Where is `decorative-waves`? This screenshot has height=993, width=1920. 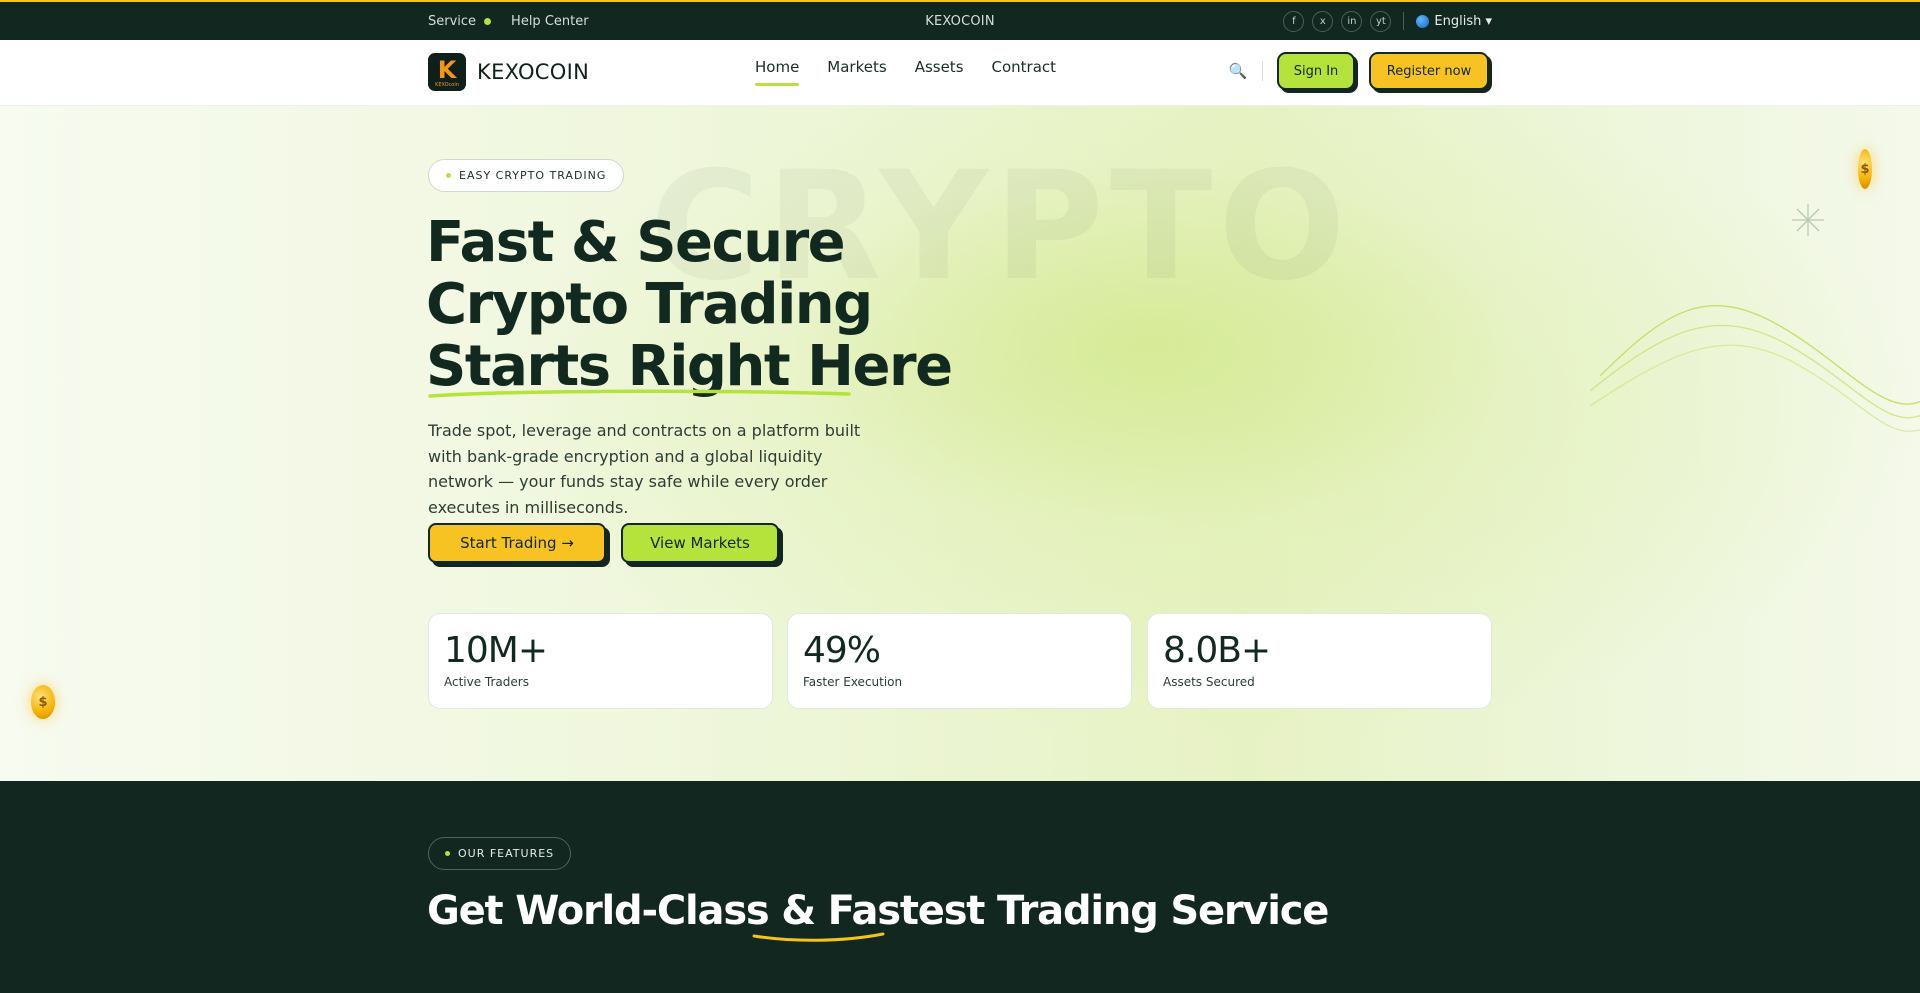 decorative-waves is located at coordinates (1755, 368).